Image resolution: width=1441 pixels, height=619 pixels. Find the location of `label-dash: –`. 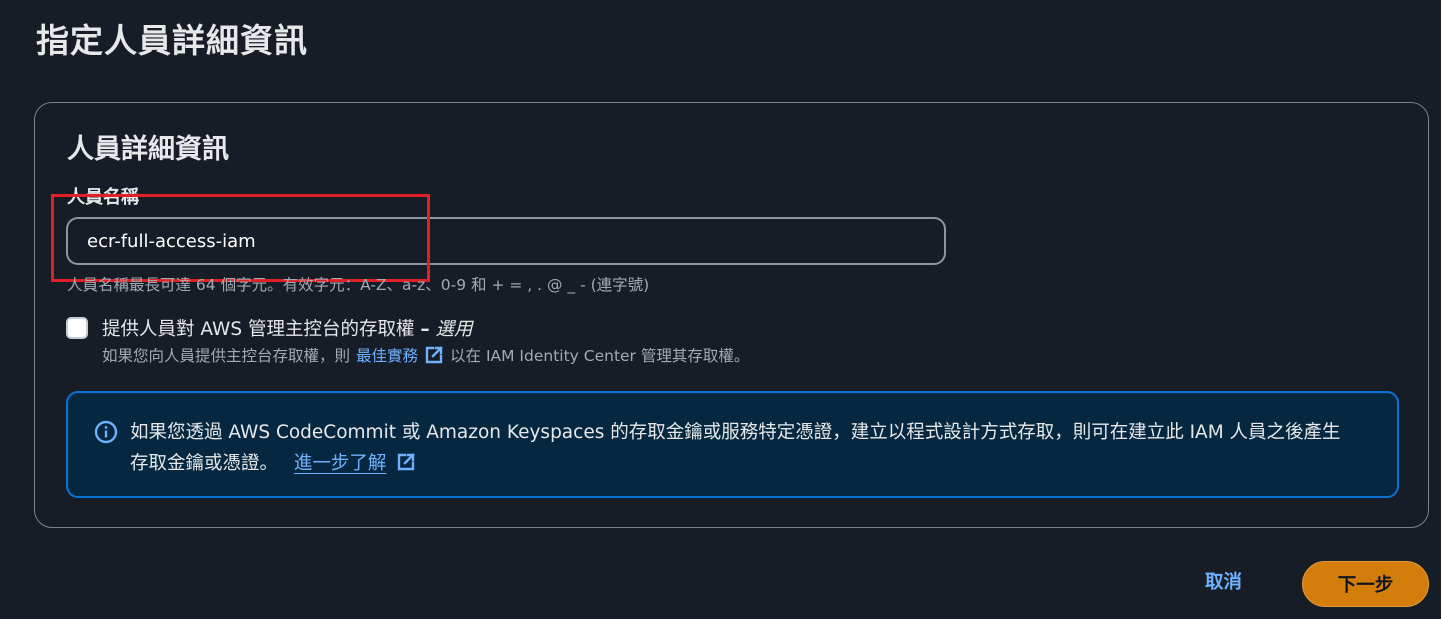

label-dash: – is located at coordinates (425, 329).